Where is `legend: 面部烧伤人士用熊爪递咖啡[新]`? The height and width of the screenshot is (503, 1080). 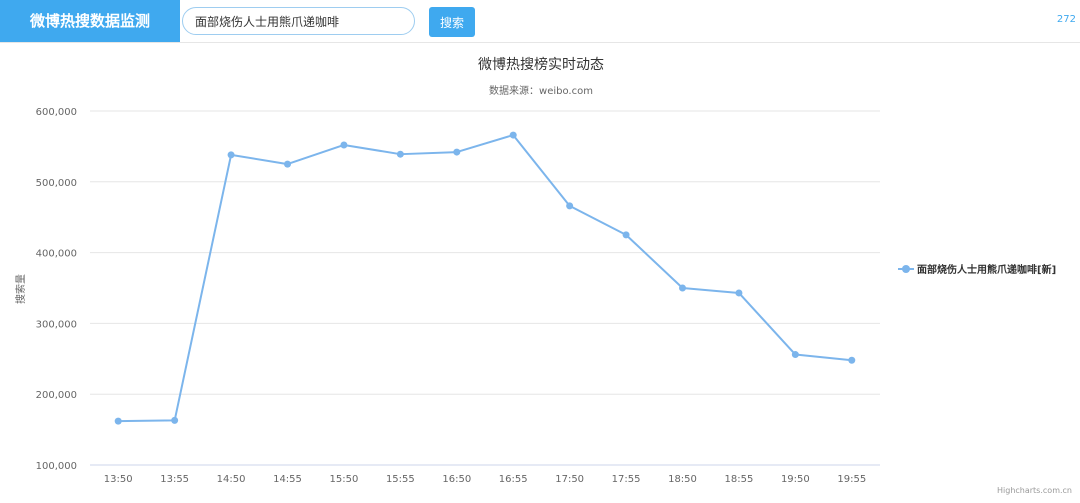
legend: 面部烧伤人士用熊爪递咖啡[新] is located at coordinates (977, 269).